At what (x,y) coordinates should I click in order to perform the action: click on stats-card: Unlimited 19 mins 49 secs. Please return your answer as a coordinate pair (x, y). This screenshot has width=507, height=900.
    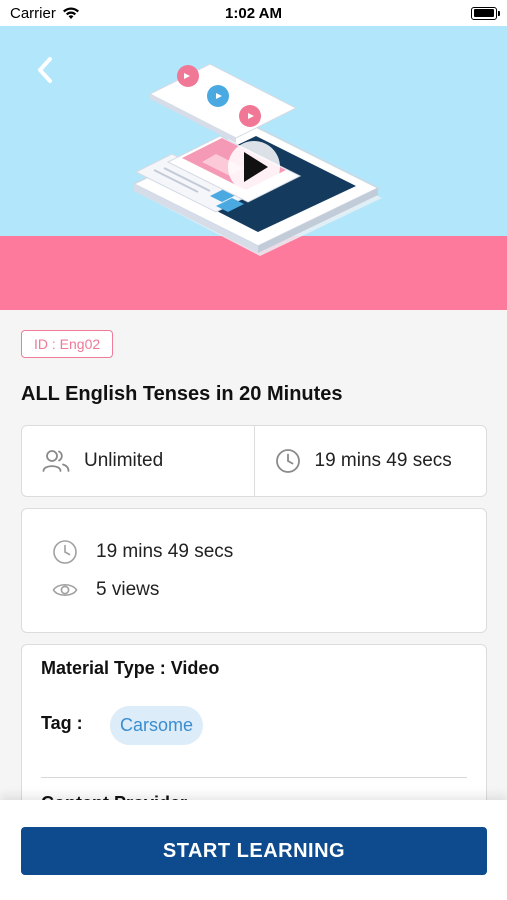
    Looking at the image, I should click on (254, 461).